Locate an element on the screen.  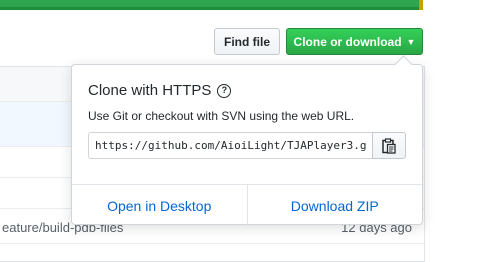
find-file-label: Find file is located at coordinates (247, 41).